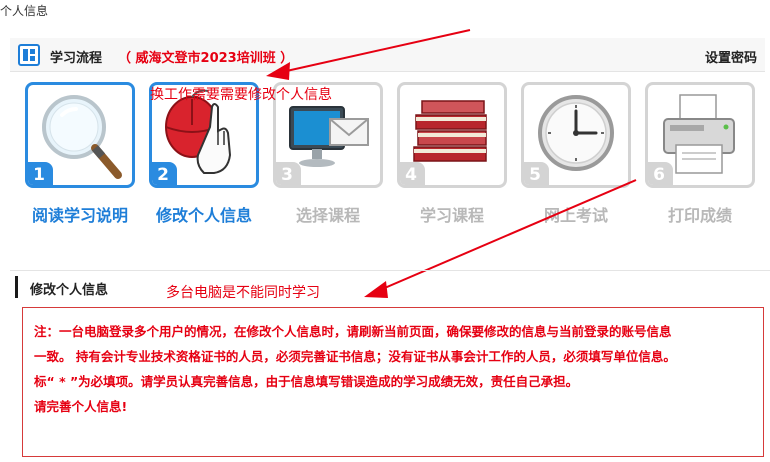 The height and width of the screenshot is (462, 770). I want to click on section-marker, so click(16, 287).